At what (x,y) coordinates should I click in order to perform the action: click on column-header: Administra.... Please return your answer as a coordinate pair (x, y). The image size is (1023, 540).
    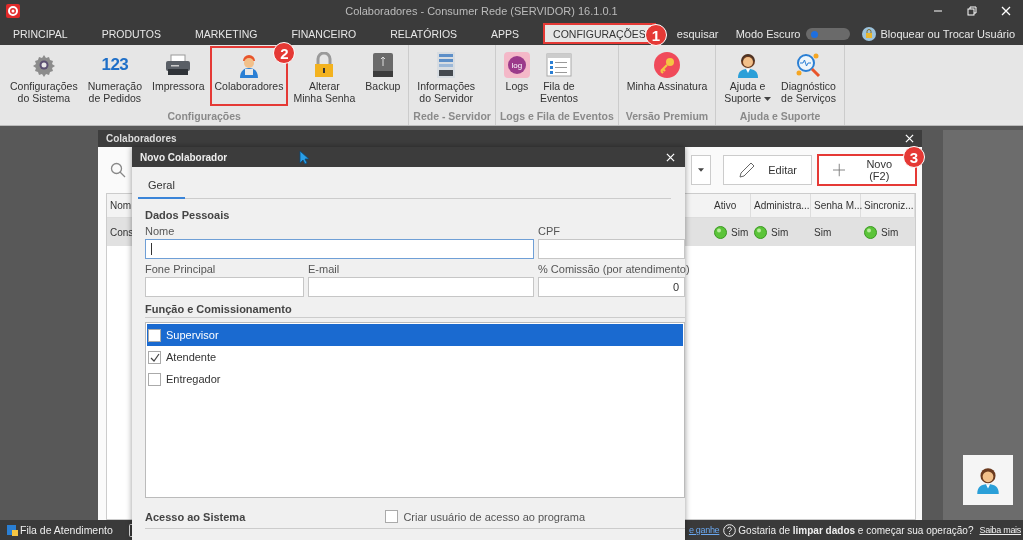
    Looking at the image, I should click on (781, 205).